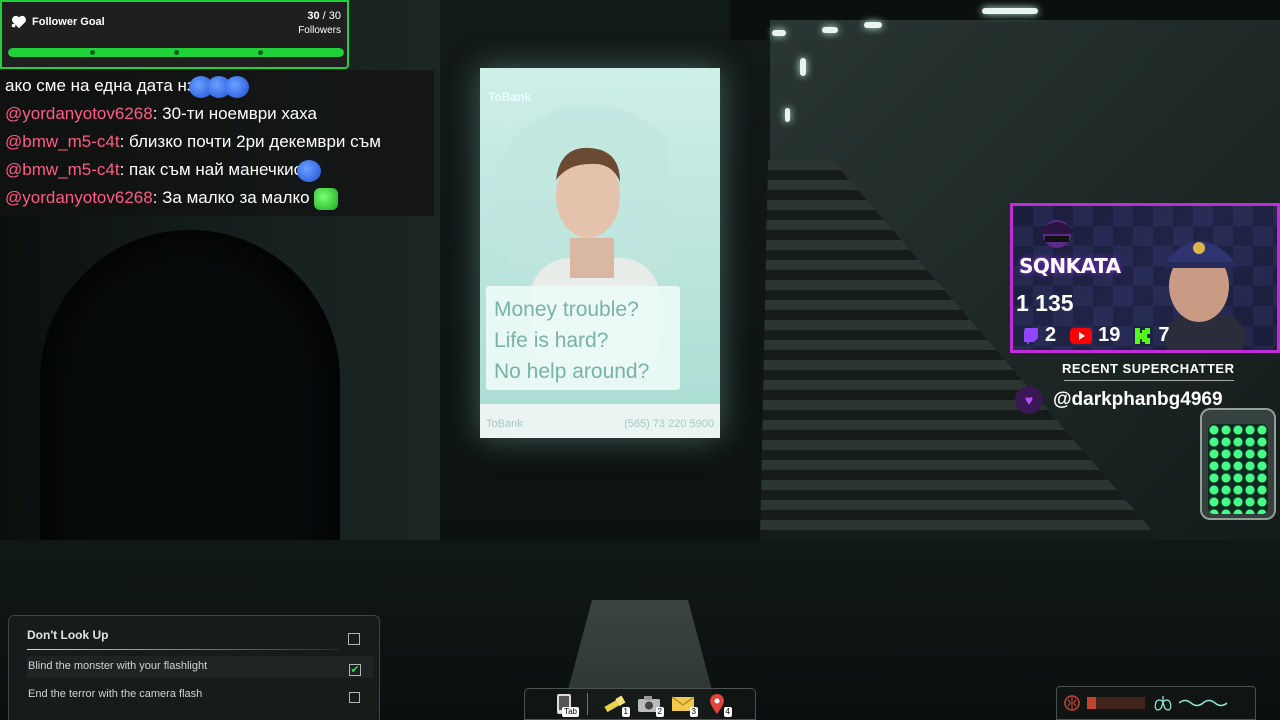  I want to click on chat-message: ако сме на една дата нз, so click(217, 86).